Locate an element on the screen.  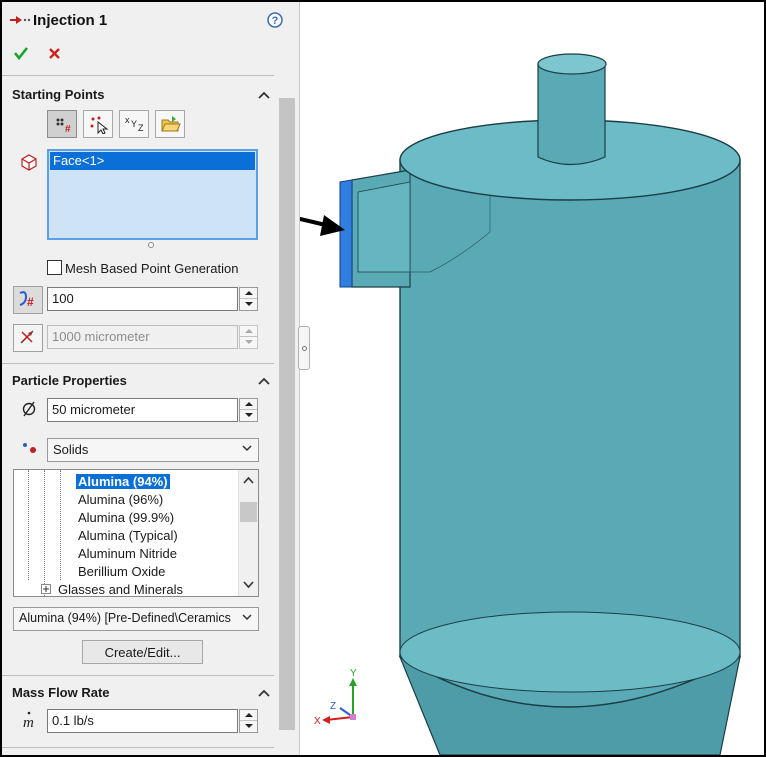
number-of-points-input: 100 is located at coordinates (142, 299).